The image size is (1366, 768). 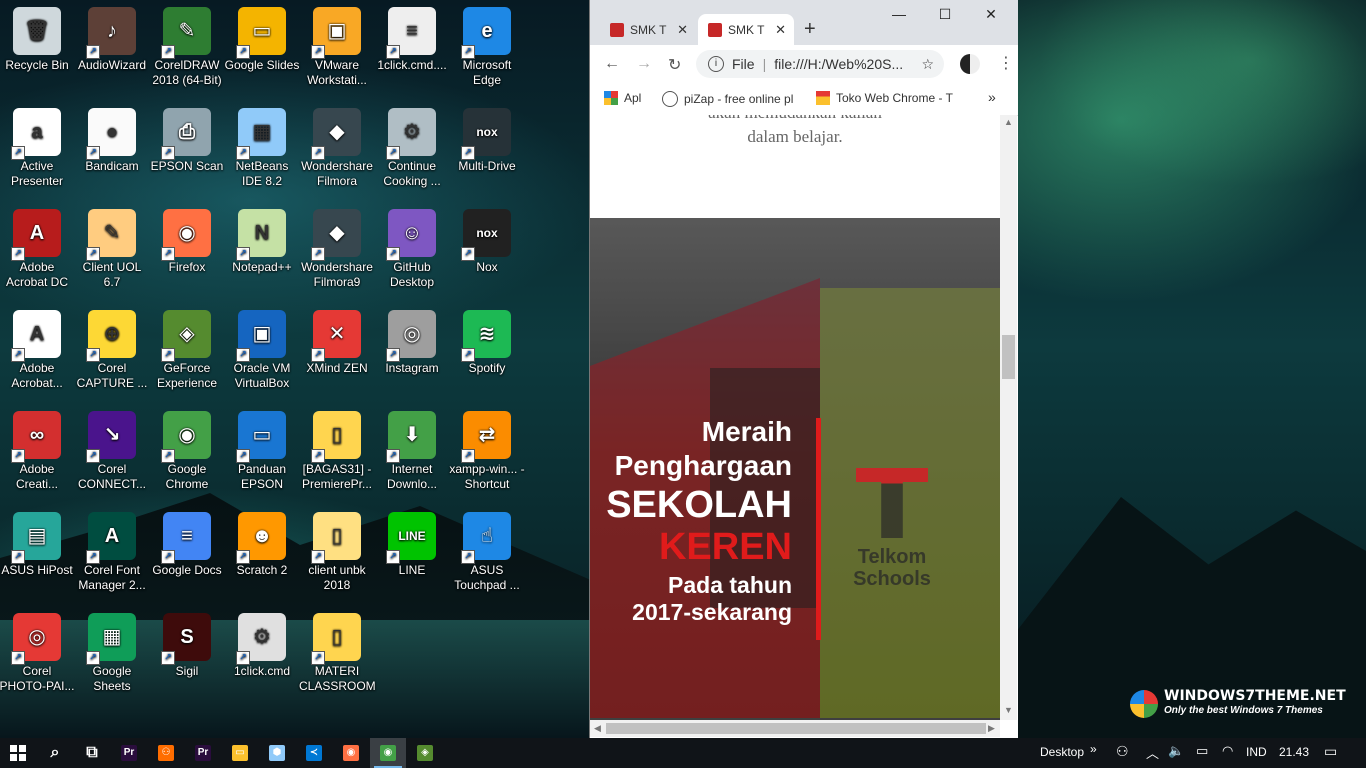 I want to click on desktop-icon: S ↗ Sigil, so click(x=187, y=642).